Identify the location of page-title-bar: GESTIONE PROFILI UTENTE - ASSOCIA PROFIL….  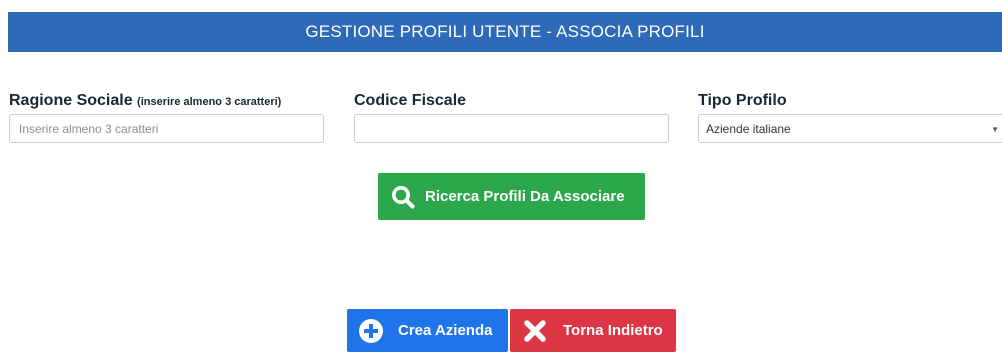
(505, 32).